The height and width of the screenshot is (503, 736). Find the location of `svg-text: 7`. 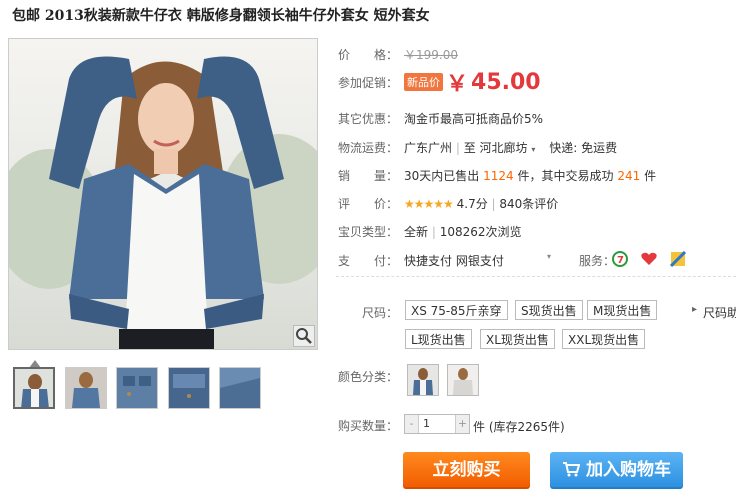

svg-text: 7 is located at coordinates (620, 260).